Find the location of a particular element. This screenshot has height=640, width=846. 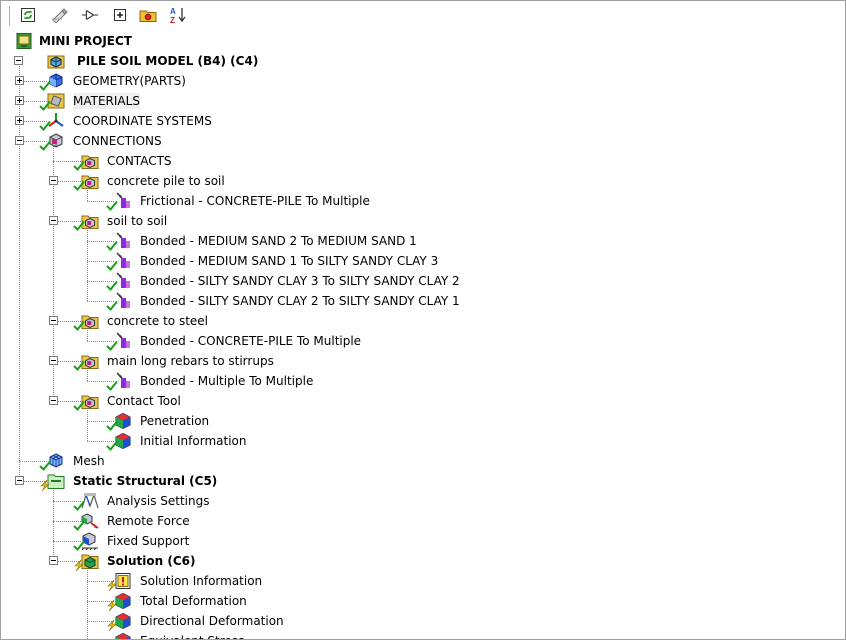

tree-node: Equivalent Stress is located at coordinates (423, 635).